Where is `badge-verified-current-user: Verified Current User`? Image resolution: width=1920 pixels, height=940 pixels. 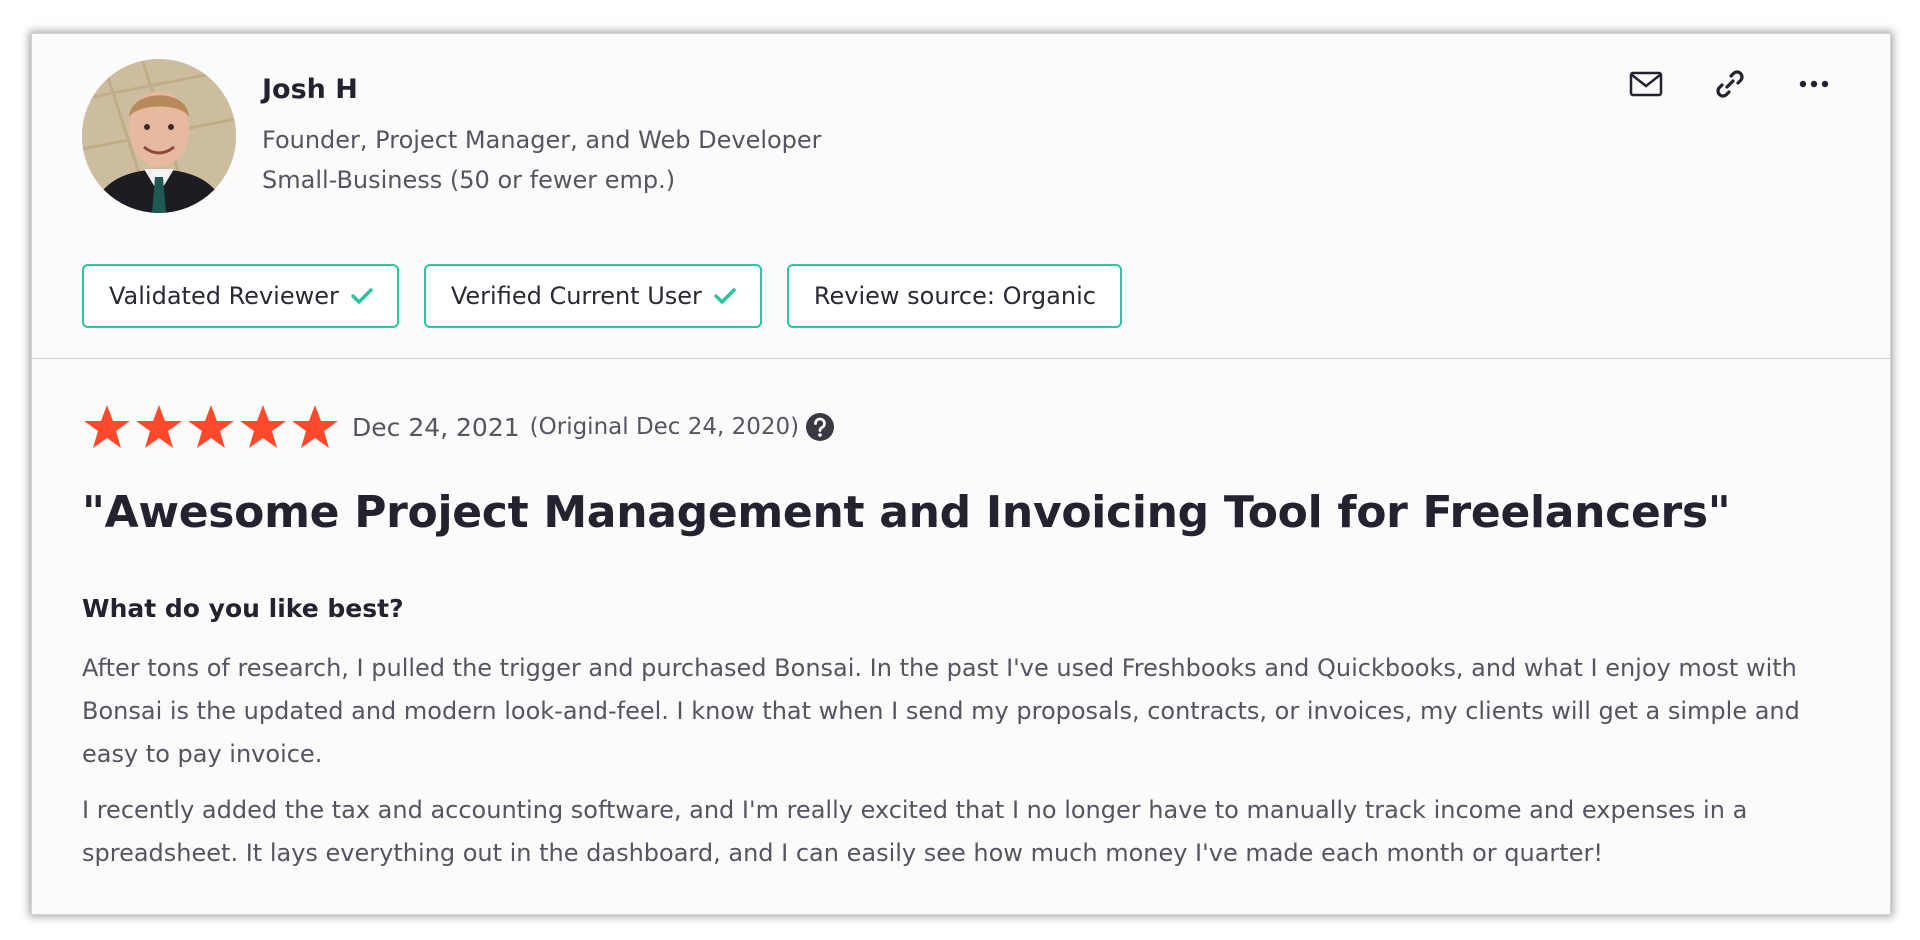 badge-verified-current-user: Verified Current User is located at coordinates (592, 296).